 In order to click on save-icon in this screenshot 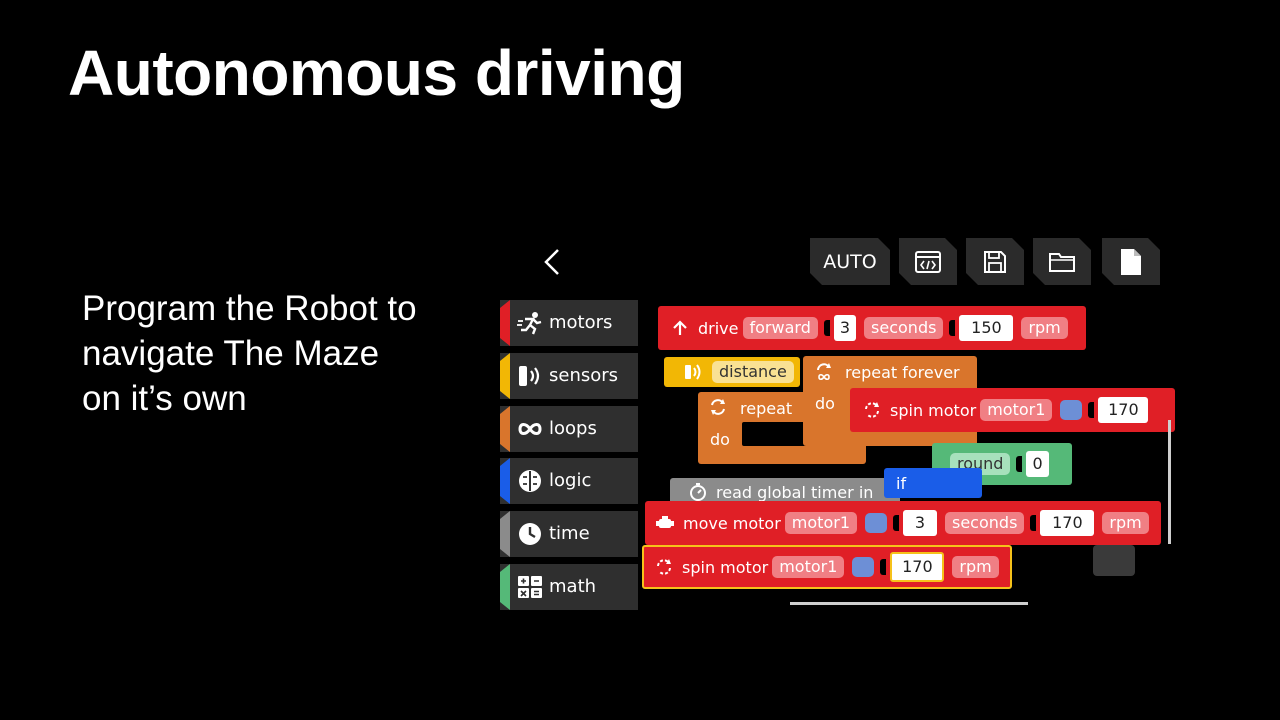, I will do `click(995, 262)`.